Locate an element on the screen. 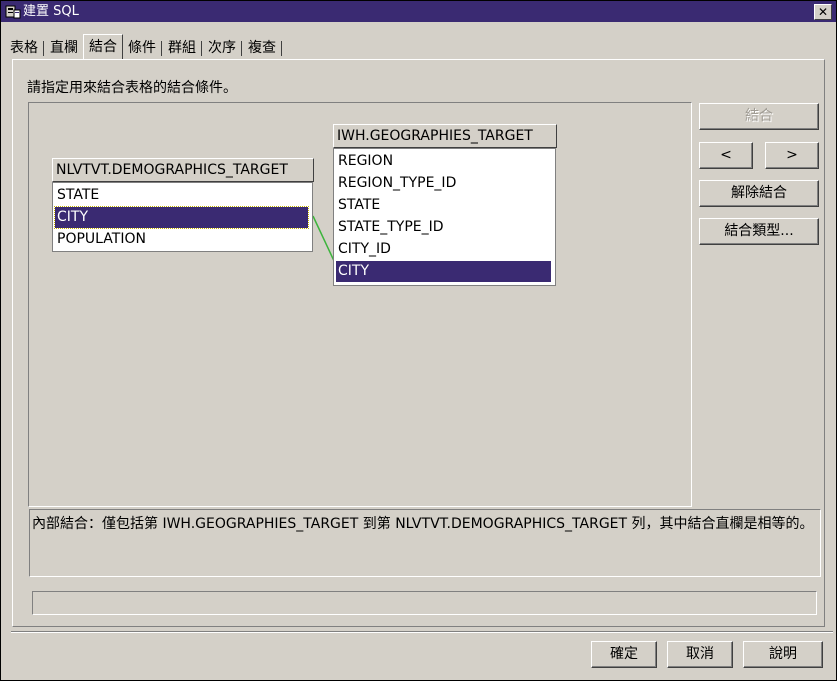 The width and height of the screenshot is (837, 681). tab-conditions: 條件 is located at coordinates (142, 48).